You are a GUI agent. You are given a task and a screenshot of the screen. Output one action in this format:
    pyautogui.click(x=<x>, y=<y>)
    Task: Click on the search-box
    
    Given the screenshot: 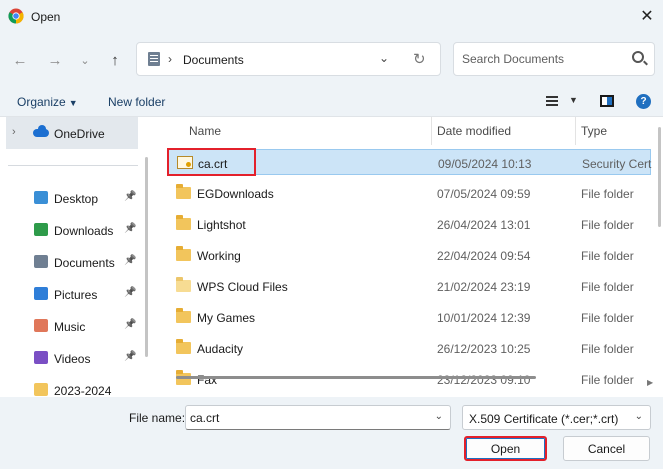 What is the action you would take?
    pyautogui.click(x=554, y=59)
    